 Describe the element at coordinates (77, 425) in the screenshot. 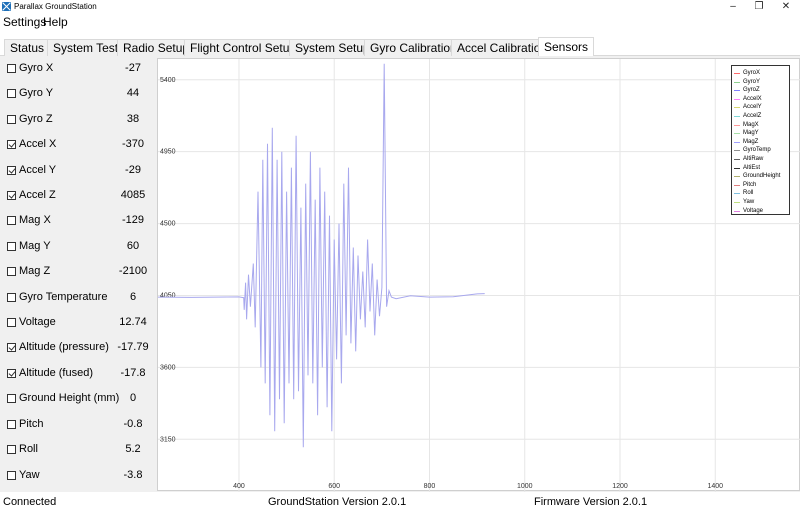

I see `sensor-row-pitch: Pitch -0.8` at that location.